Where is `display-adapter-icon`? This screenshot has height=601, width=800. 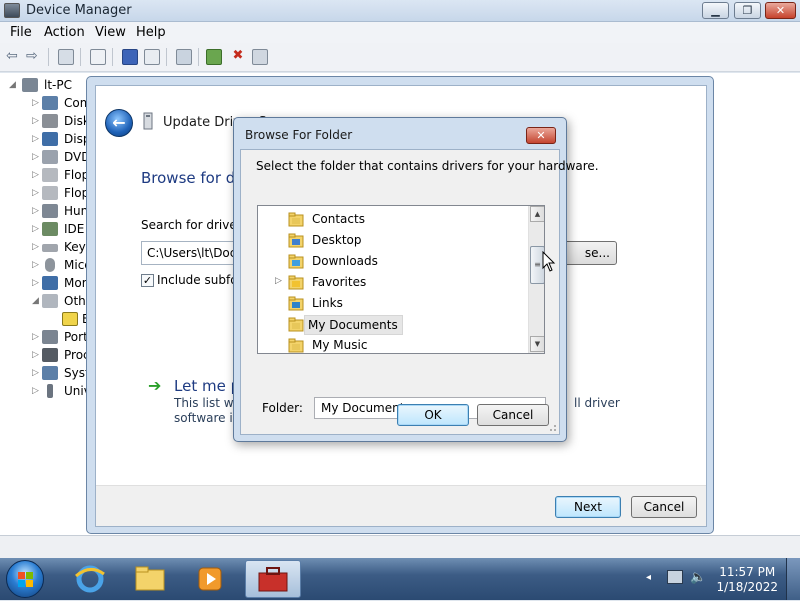 display-adapter-icon is located at coordinates (50, 139).